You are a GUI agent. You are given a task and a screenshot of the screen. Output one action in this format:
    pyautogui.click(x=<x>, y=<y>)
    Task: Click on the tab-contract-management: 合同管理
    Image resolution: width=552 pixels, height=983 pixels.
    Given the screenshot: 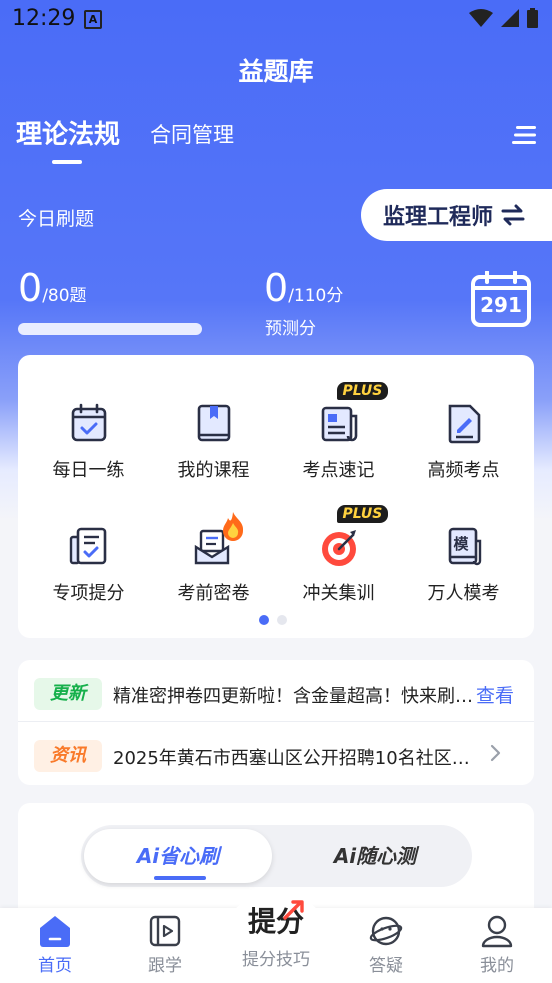 What is the action you would take?
    pyautogui.click(x=192, y=134)
    